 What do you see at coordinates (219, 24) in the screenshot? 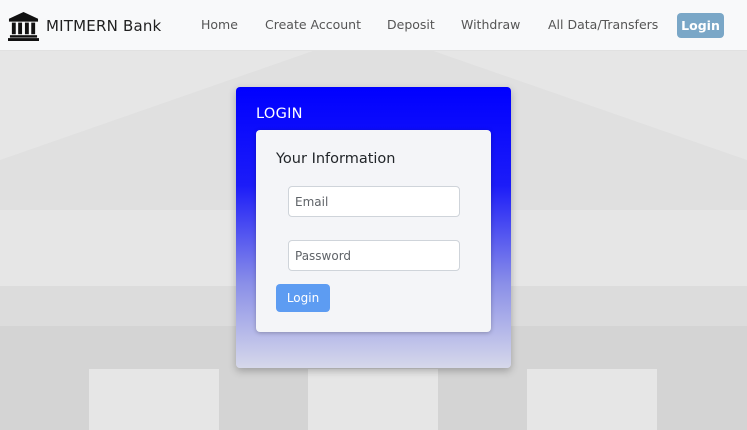
I see `nav-item-home: Home` at bounding box center [219, 24].